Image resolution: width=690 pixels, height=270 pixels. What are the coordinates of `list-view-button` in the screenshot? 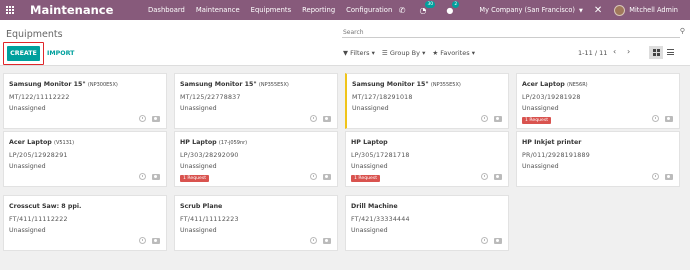 It's located at (670, 52).